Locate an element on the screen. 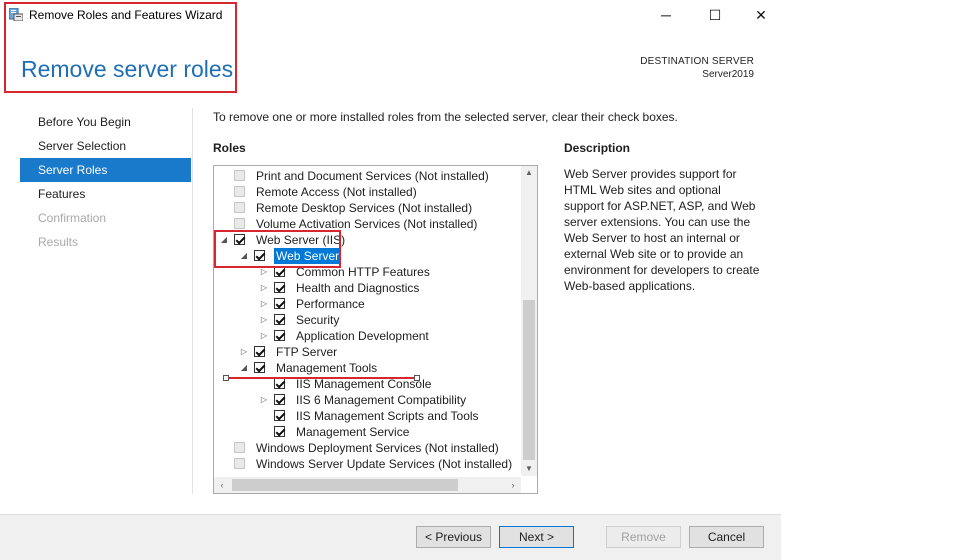 The width and height of the screenshot is (959, 560). nav-divider is located at coordinates (192, 301).